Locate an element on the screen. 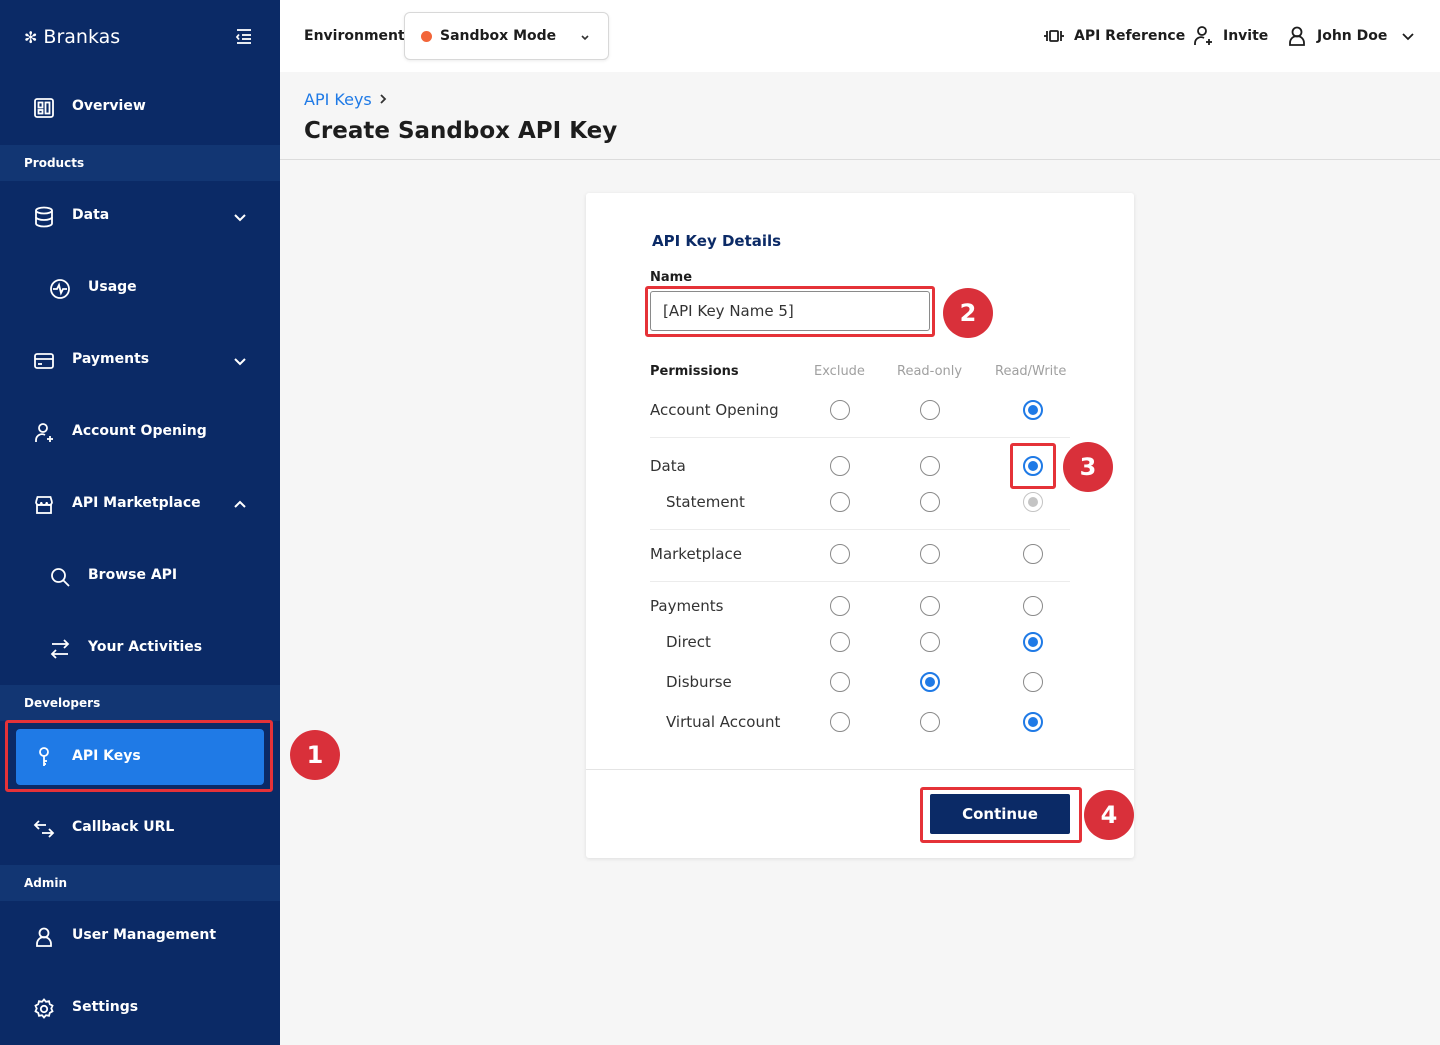 This screenshot has height=1045, width=1440. section-developers: Developers is located at coordinates (140, 703).